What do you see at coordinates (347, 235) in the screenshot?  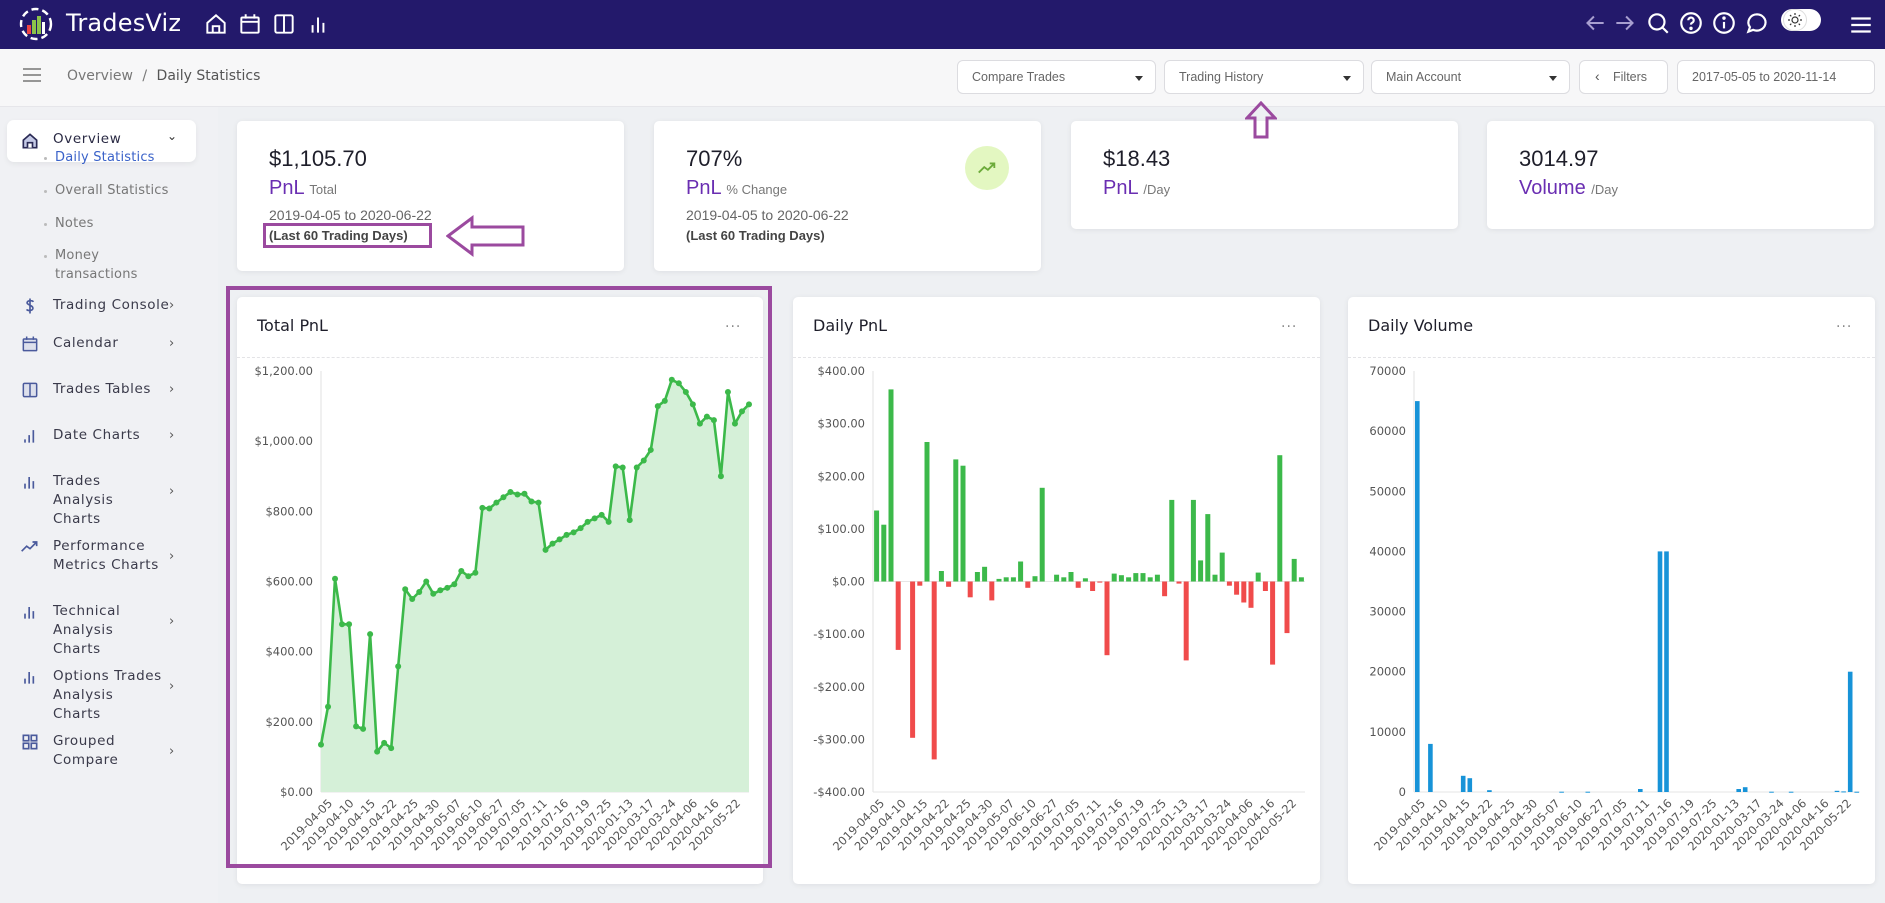 I see `annotation-highlight-box` at bounding box center [347, 235].